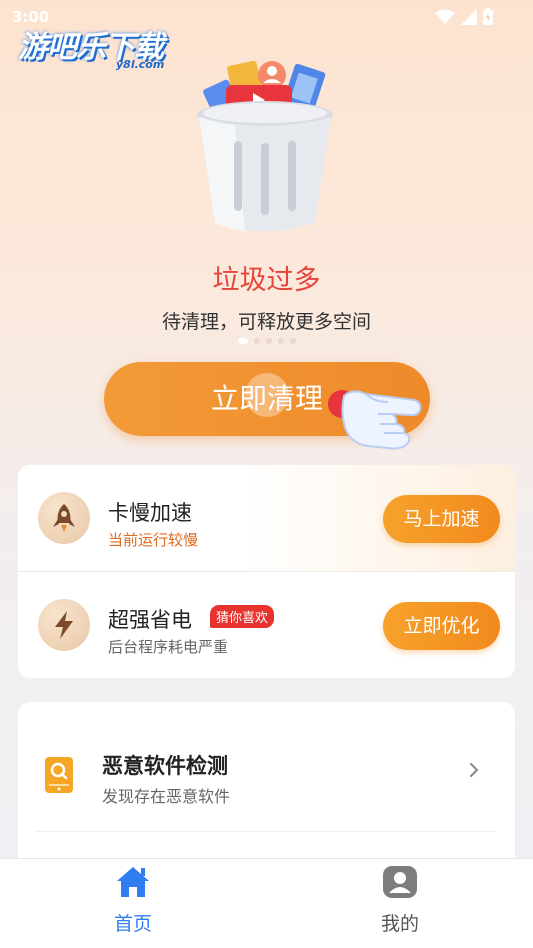 The width and height of the screenshot is (533, 948). I want to click on home-icon, so click(133, 882).